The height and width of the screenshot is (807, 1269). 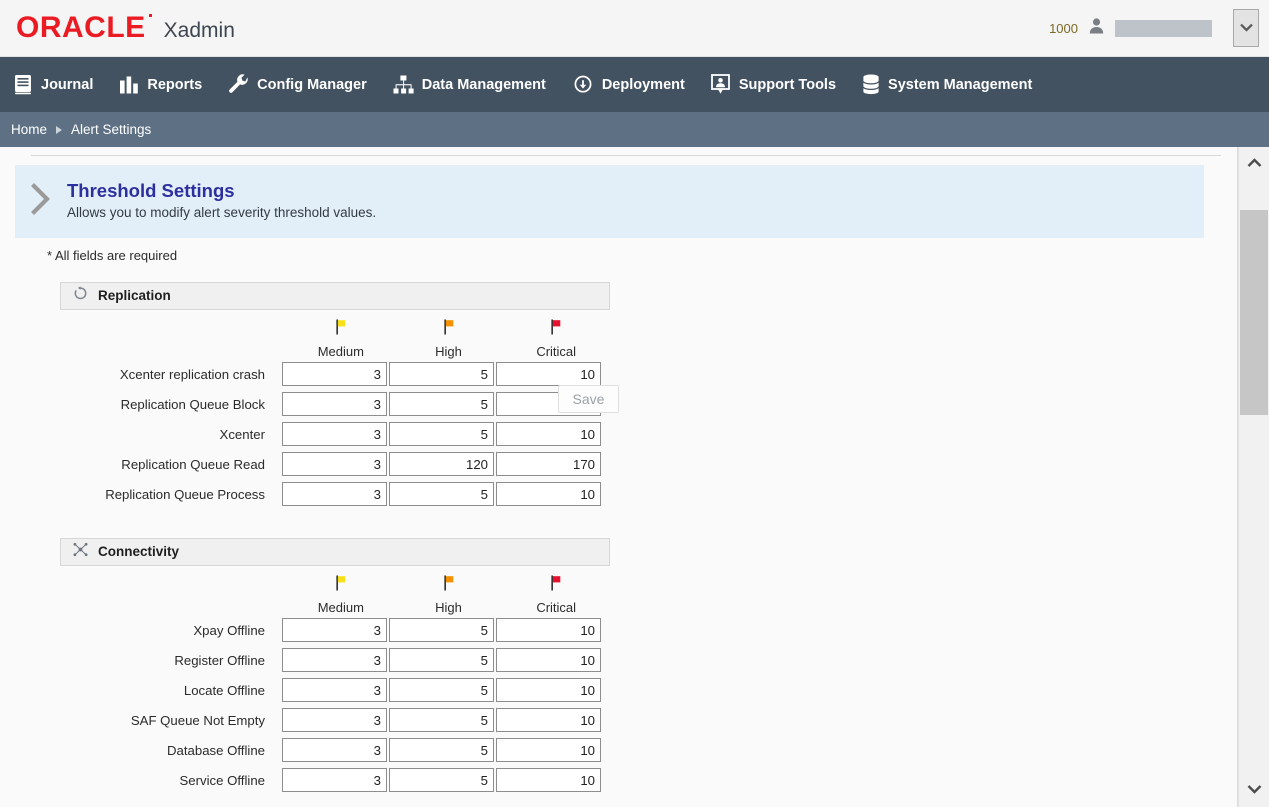 I want to click on store-number-label: 1000, so click(x=1063, y=28).